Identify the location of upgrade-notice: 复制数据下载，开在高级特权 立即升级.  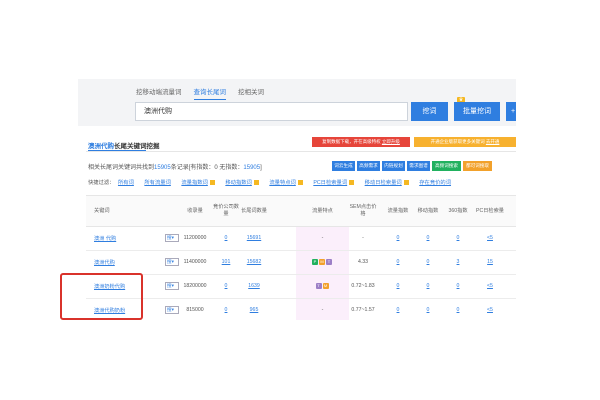
(361, 142).